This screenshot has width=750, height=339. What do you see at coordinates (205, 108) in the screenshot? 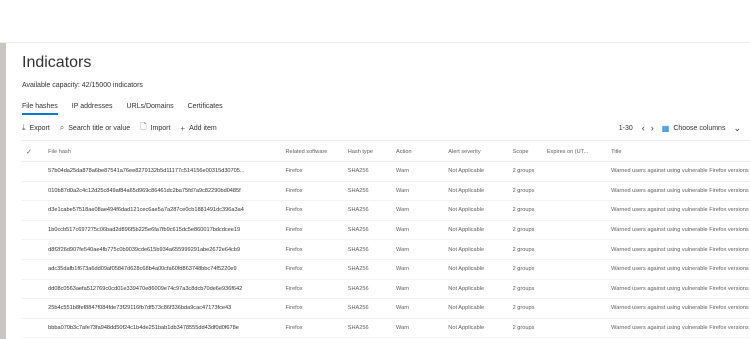
I see `tab-certificates: Certificates` at bounding box center [205, 108].